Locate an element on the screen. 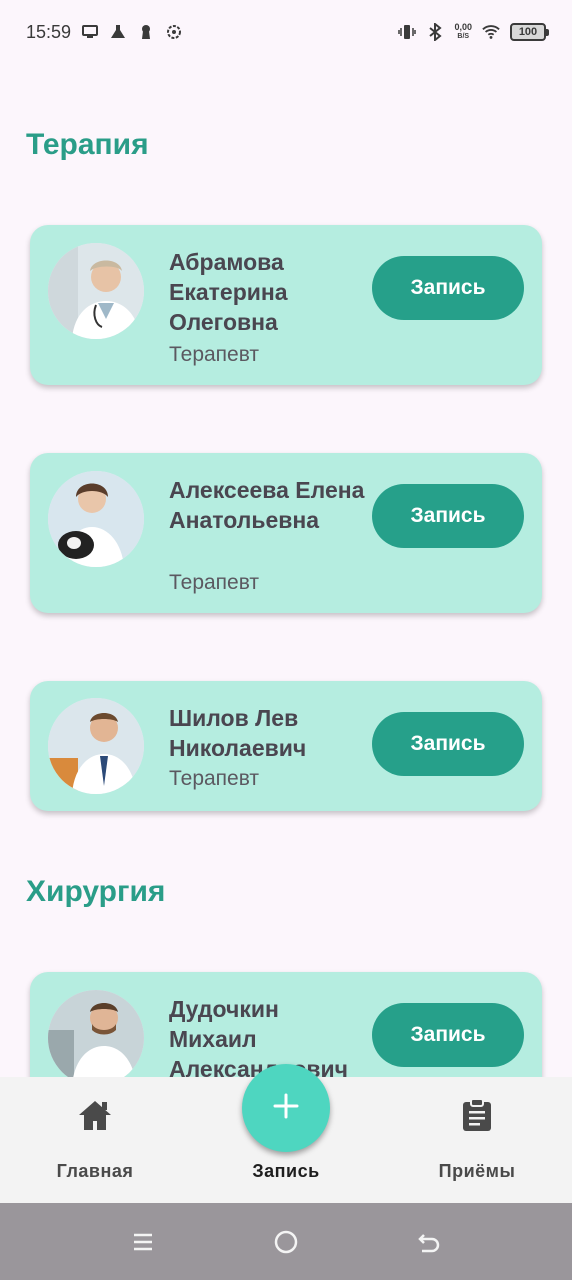 This screenshot has height=1280, width=572. battery-icon: 100 is located at coordinates (529, 32).